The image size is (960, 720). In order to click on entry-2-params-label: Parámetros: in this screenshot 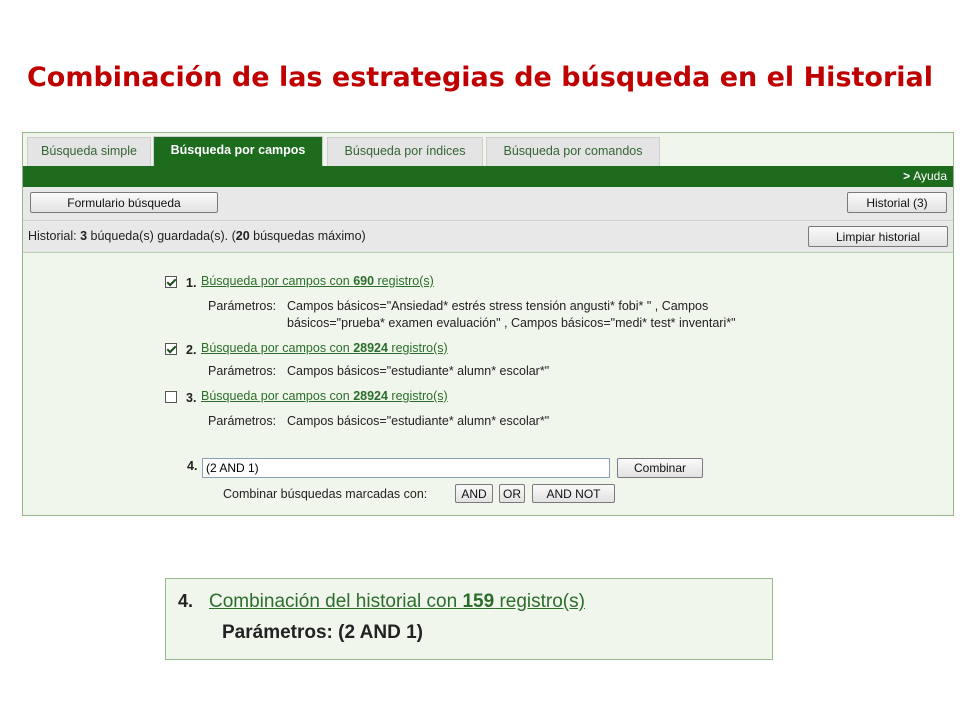, I will do `click(242, 371)`.